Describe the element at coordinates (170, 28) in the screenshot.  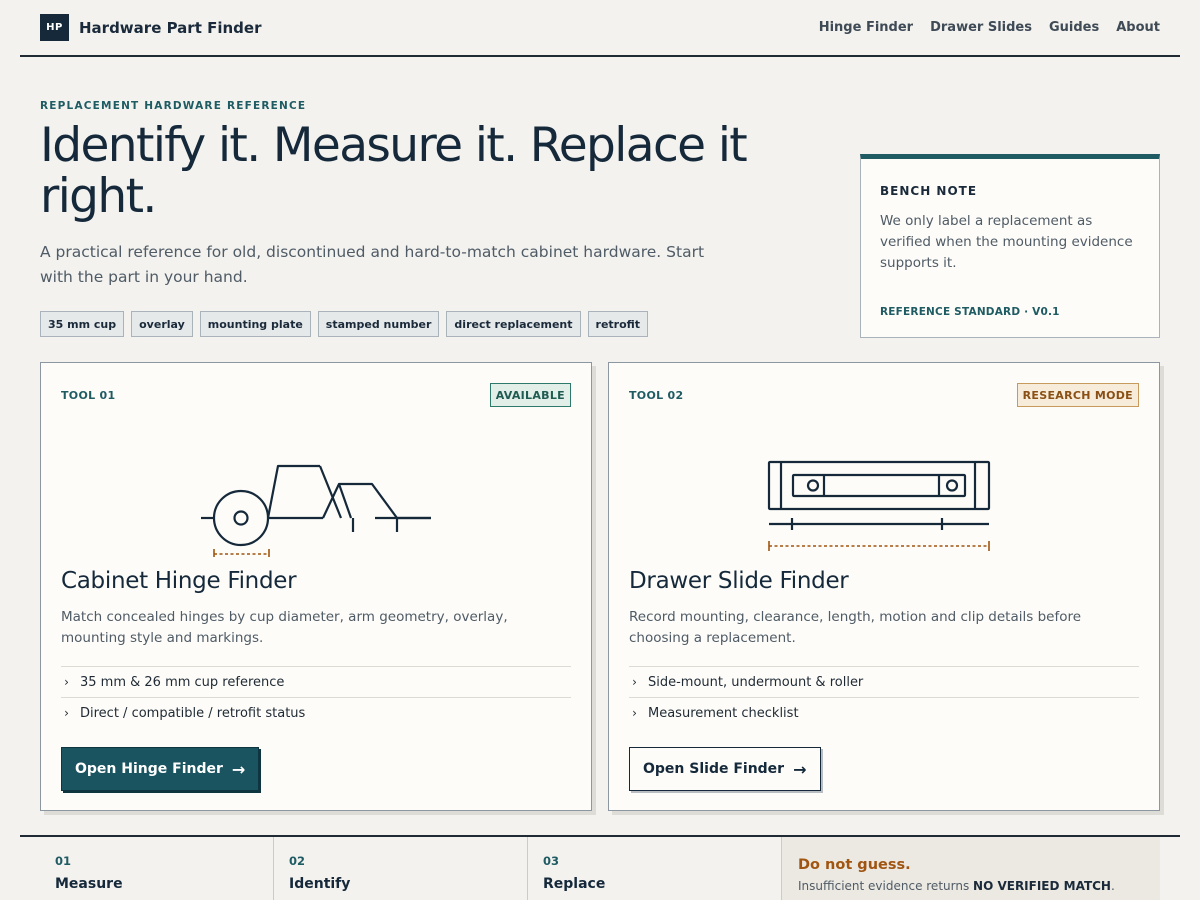
I see `brand-name: Hardware Part Finder` at that location.